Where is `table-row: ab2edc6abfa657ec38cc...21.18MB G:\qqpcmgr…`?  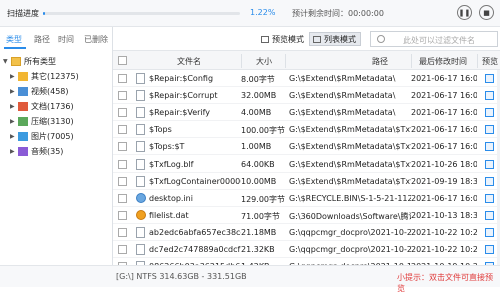
table-row: ab2edc6abfa657ec38cc...21.18MB G:\qqpcmgr… is located at coordinates (306, 232).